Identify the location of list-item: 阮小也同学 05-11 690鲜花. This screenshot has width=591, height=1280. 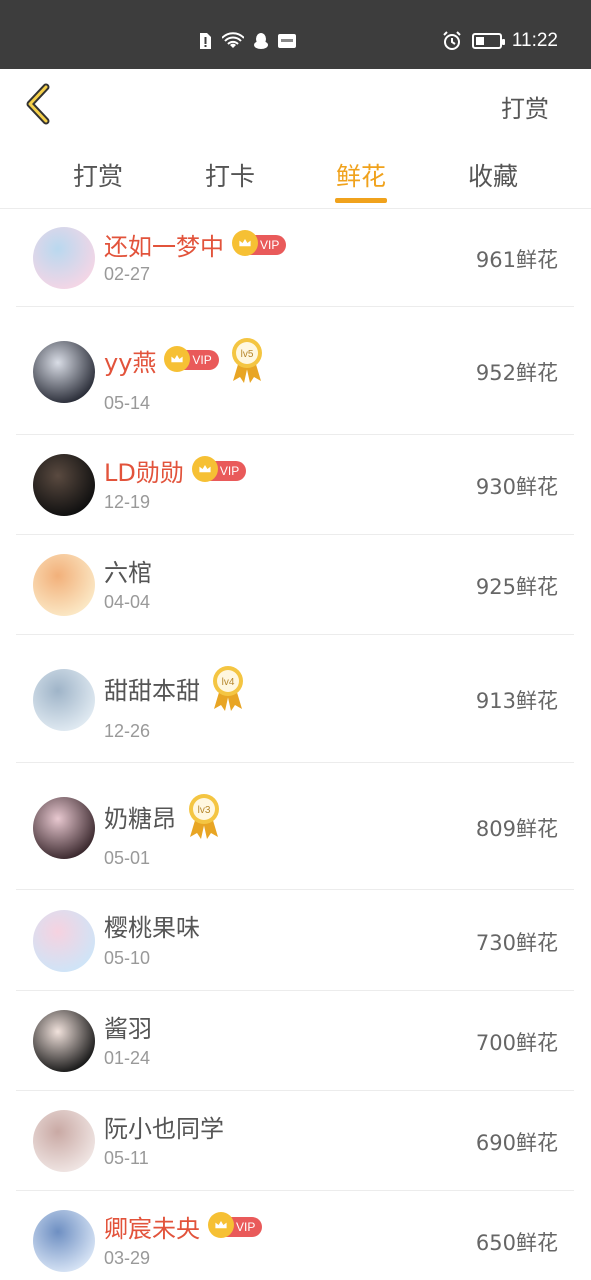
(295, 1141).